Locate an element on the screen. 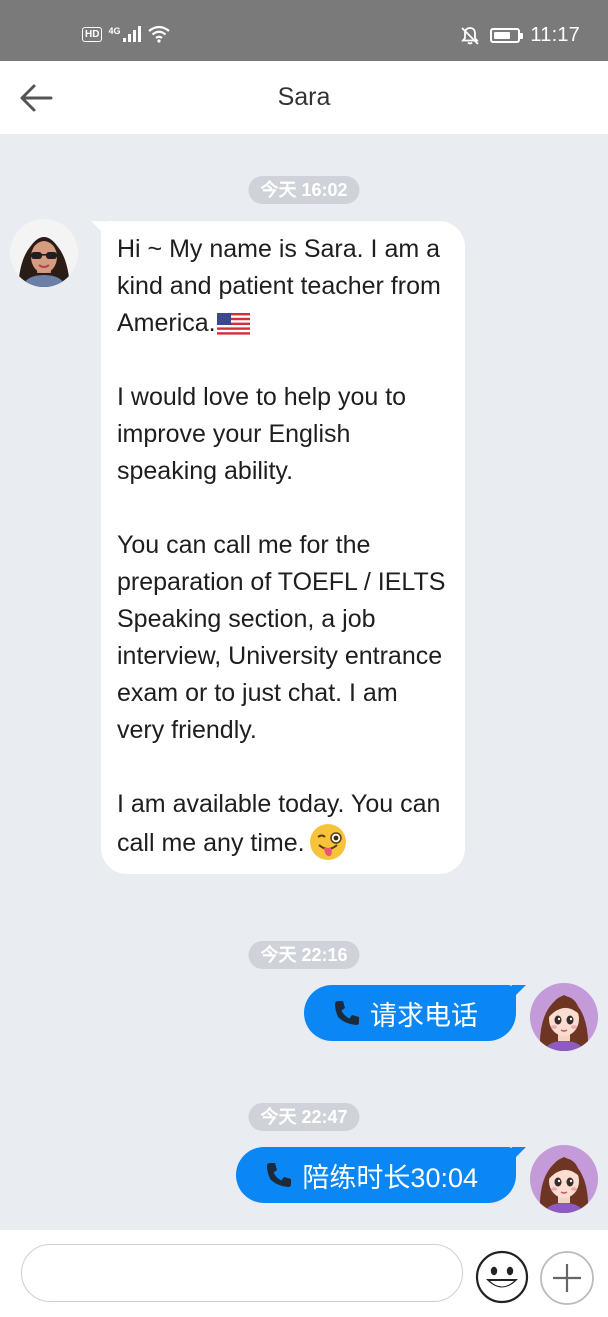  winking-face-tongue-icon is located at coordinates (327, 842).